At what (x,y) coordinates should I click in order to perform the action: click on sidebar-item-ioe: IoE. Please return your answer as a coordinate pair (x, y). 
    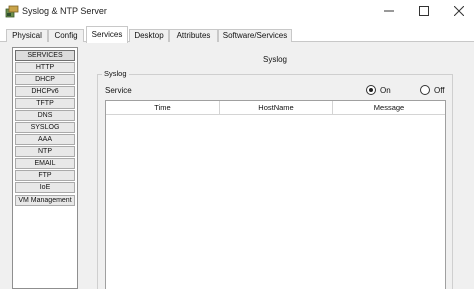
    Looking at the image, I should click on (45, 187).